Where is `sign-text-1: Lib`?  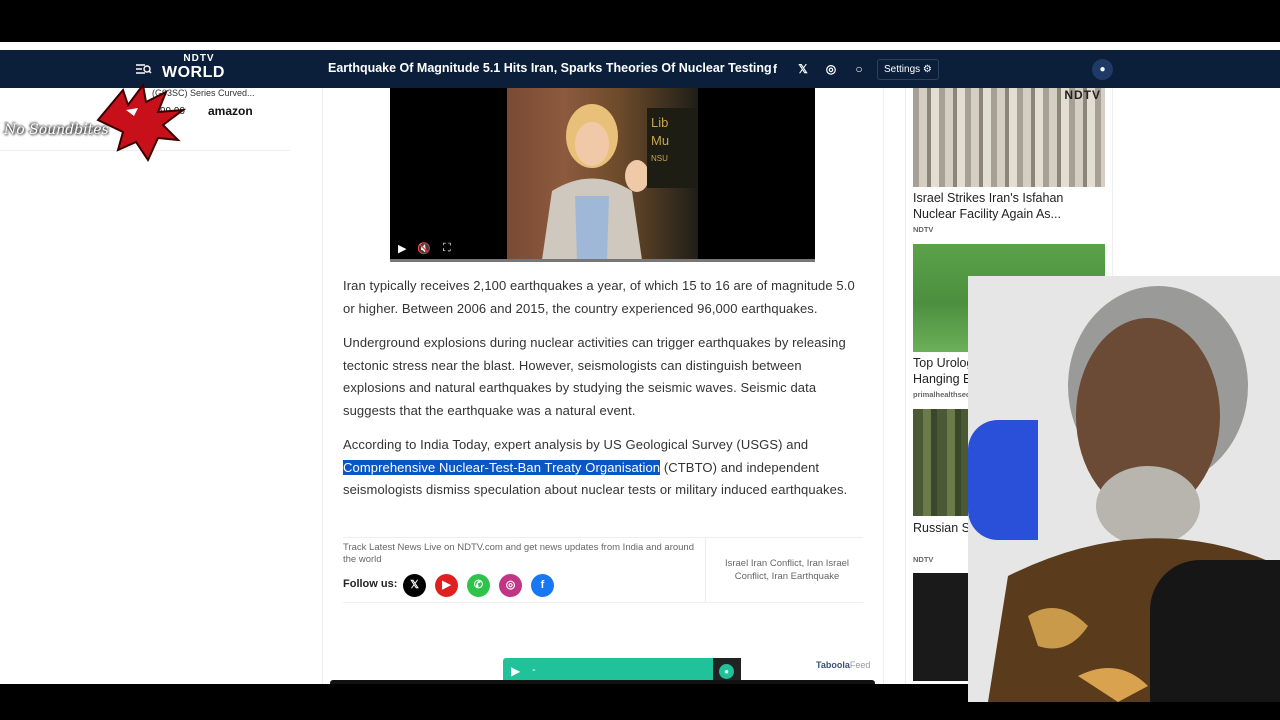
sign-text-1: Lib is located at coordinates (660, 122).